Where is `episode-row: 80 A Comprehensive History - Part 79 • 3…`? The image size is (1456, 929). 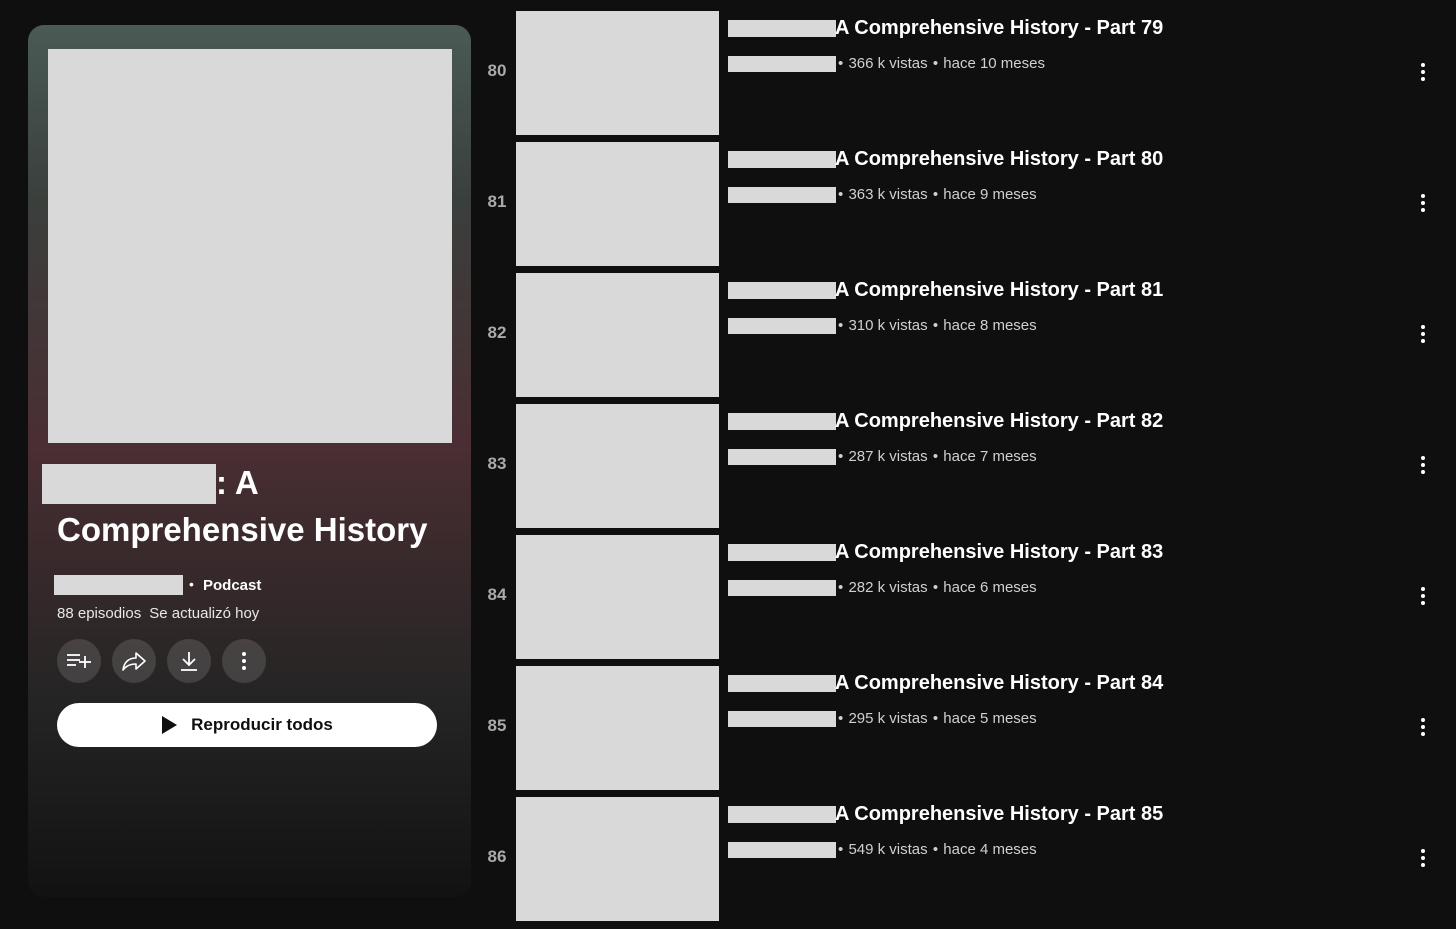 episode-row: 80 A Comprehensive History - Part 79 • 3… is located at coordinates (967, 76).